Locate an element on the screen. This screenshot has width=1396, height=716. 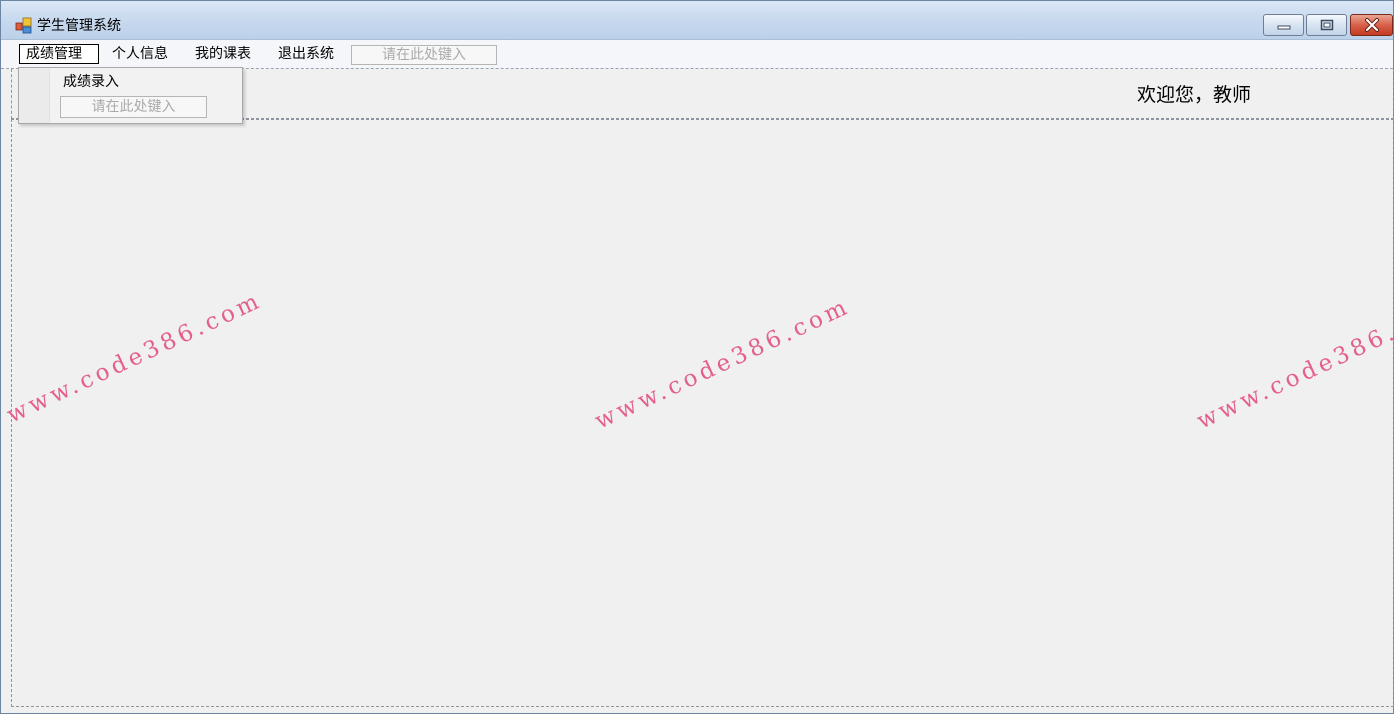
close-icon is located at coordinates (1371, 25).